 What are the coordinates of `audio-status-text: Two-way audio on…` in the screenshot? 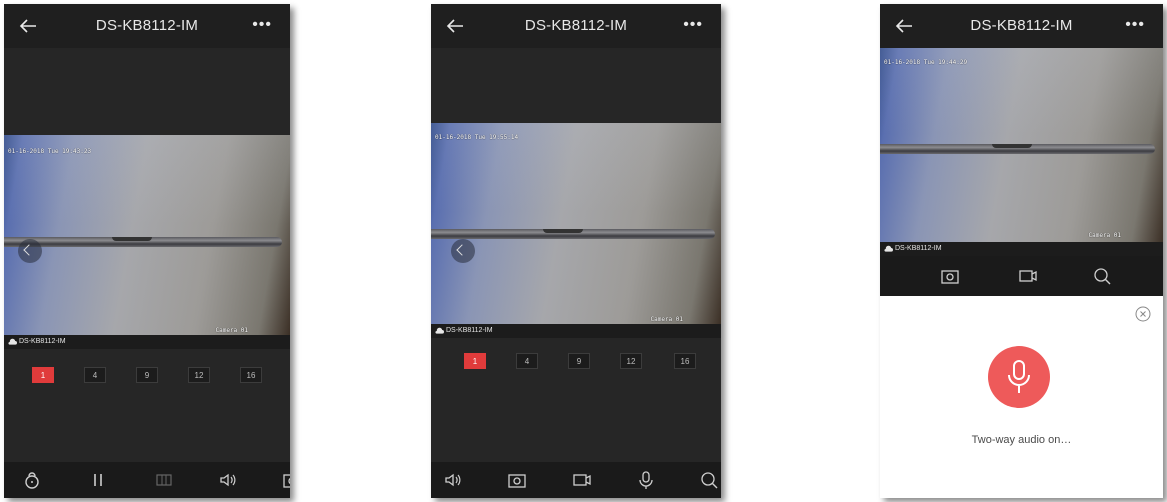 It's located at (1021, 440).